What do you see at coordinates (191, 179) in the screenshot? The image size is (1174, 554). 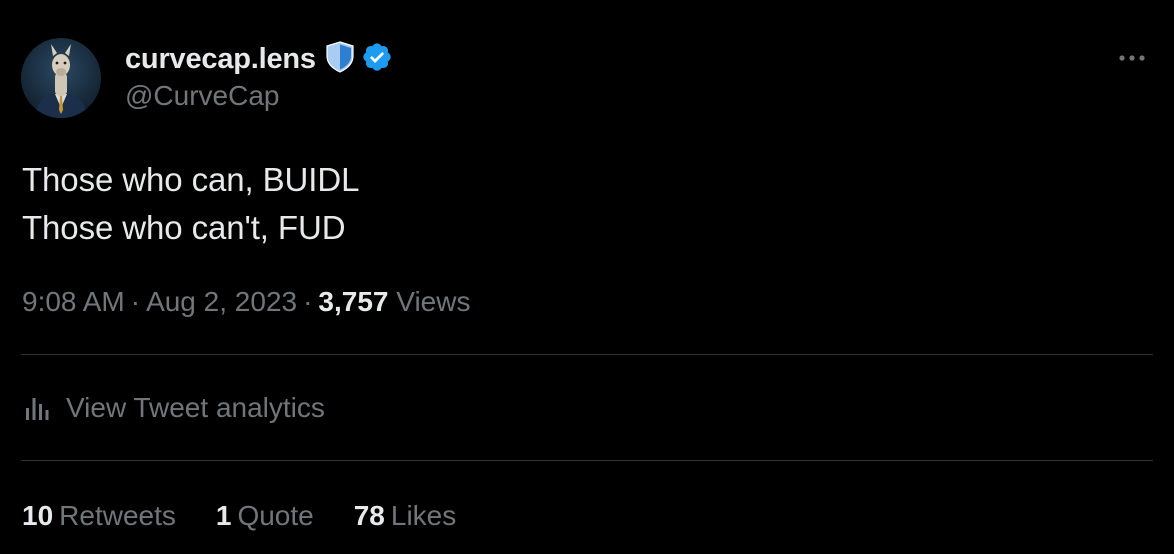 I see `tweet-line: Those who can, BUIDL` at bounding box center [191, 179].